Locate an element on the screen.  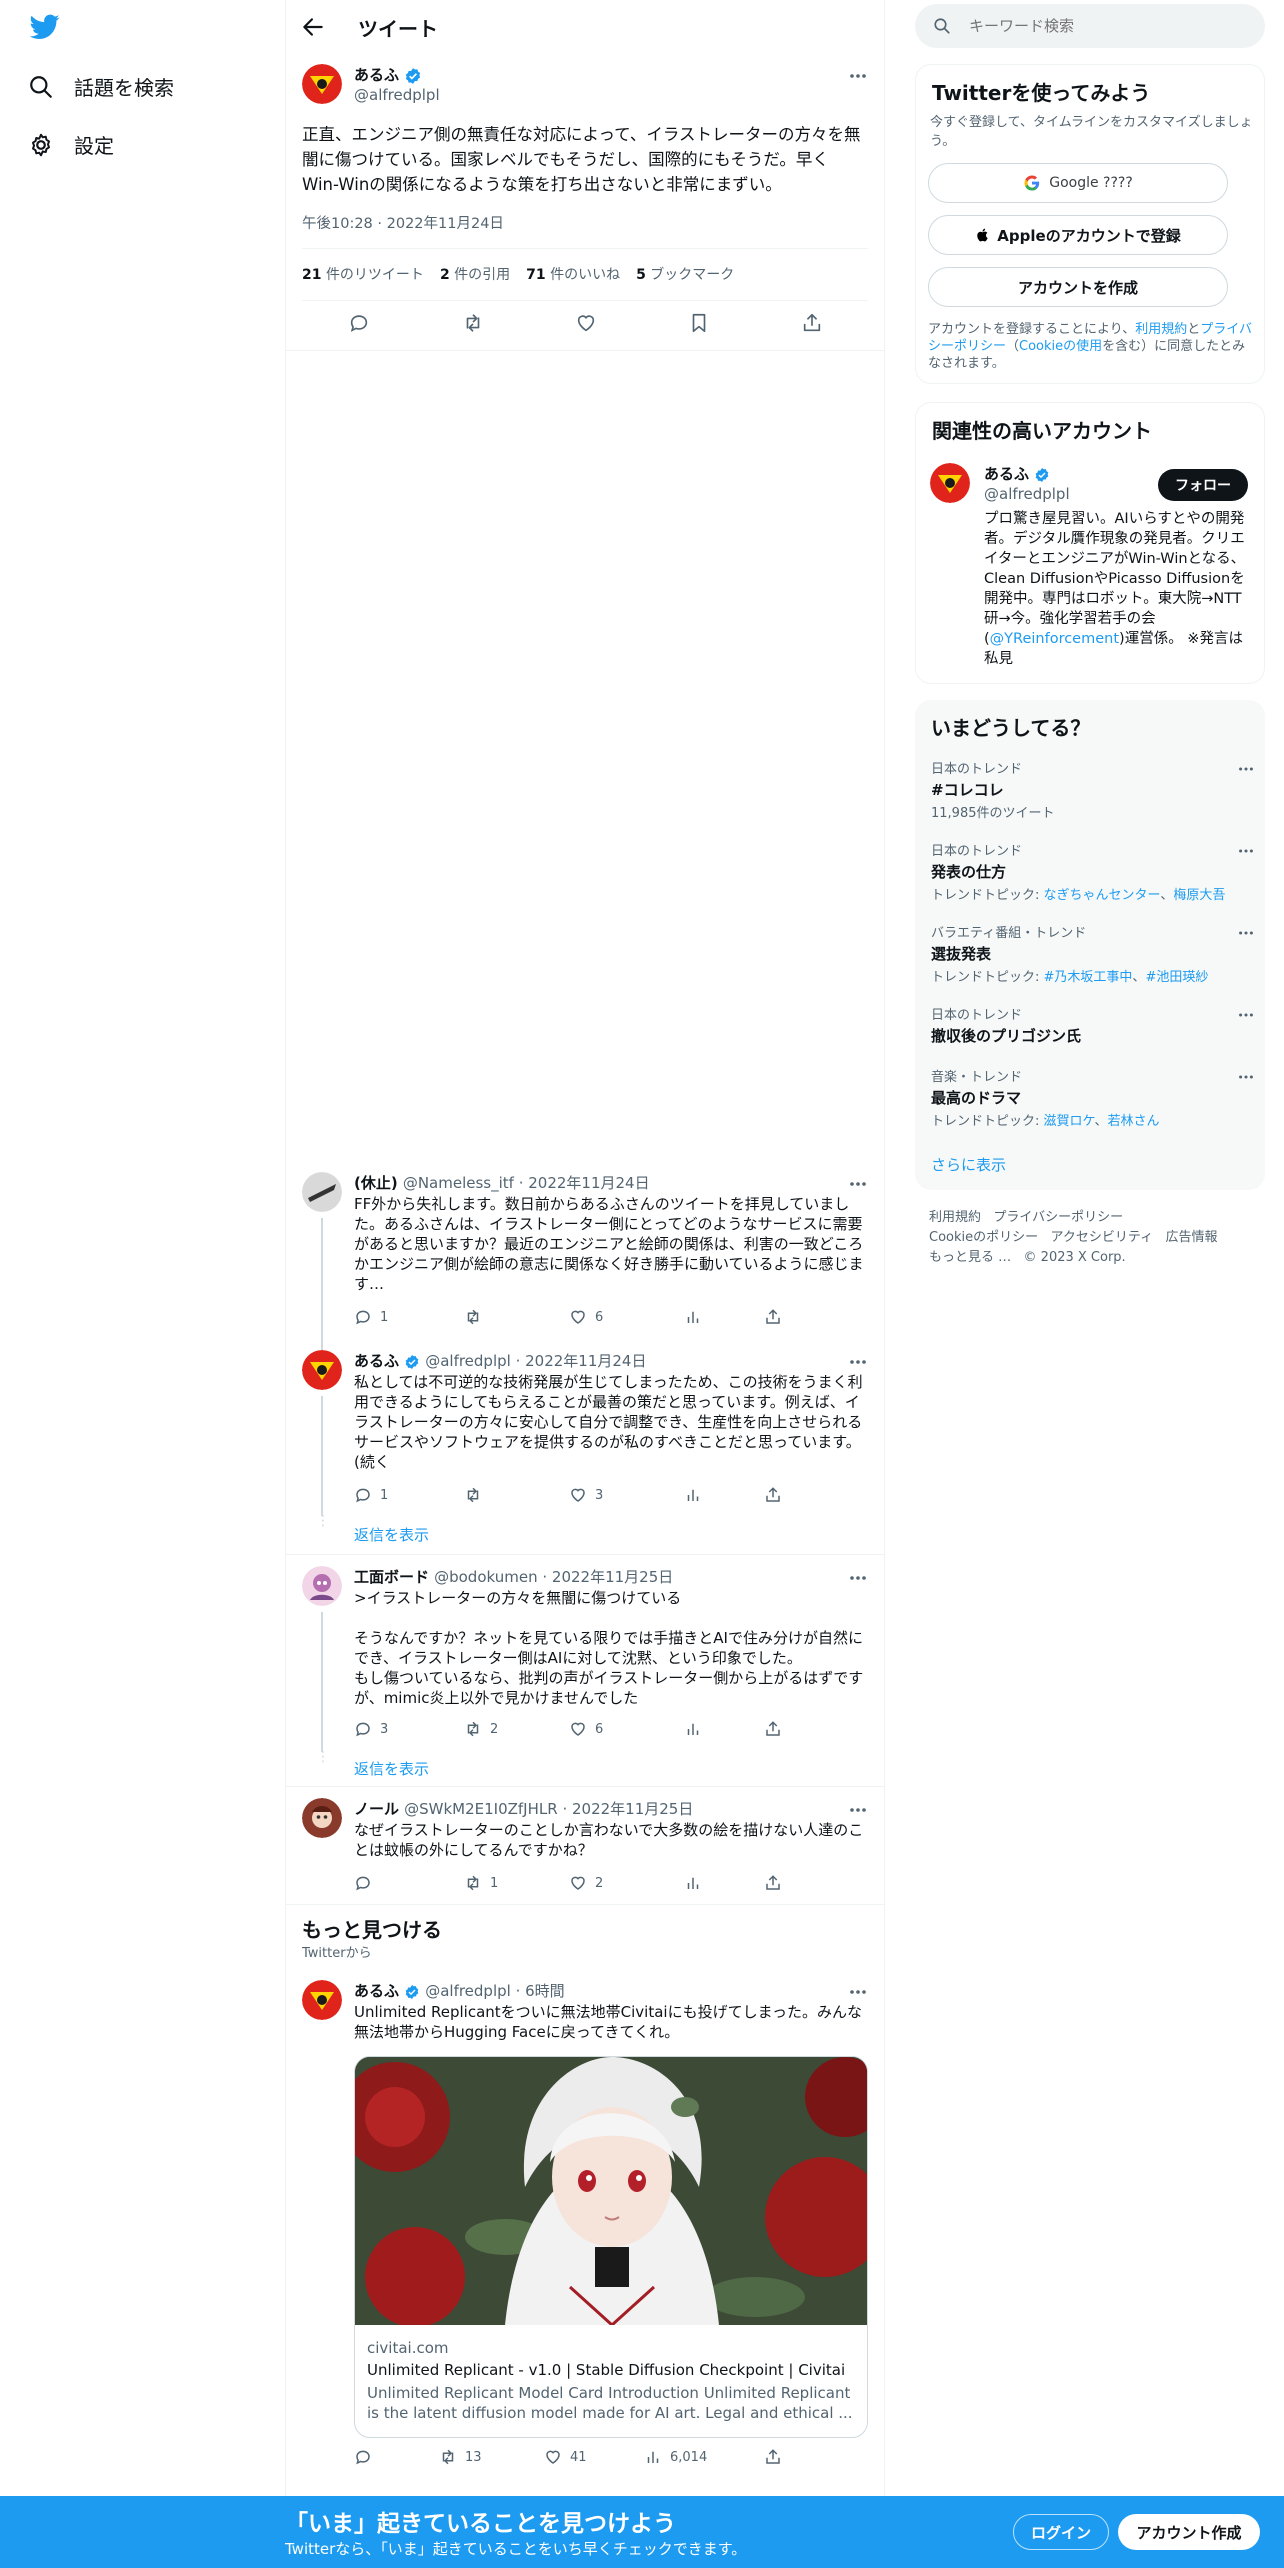
likes-stat: 71 件のいいね is located at coordinates (573, 274).